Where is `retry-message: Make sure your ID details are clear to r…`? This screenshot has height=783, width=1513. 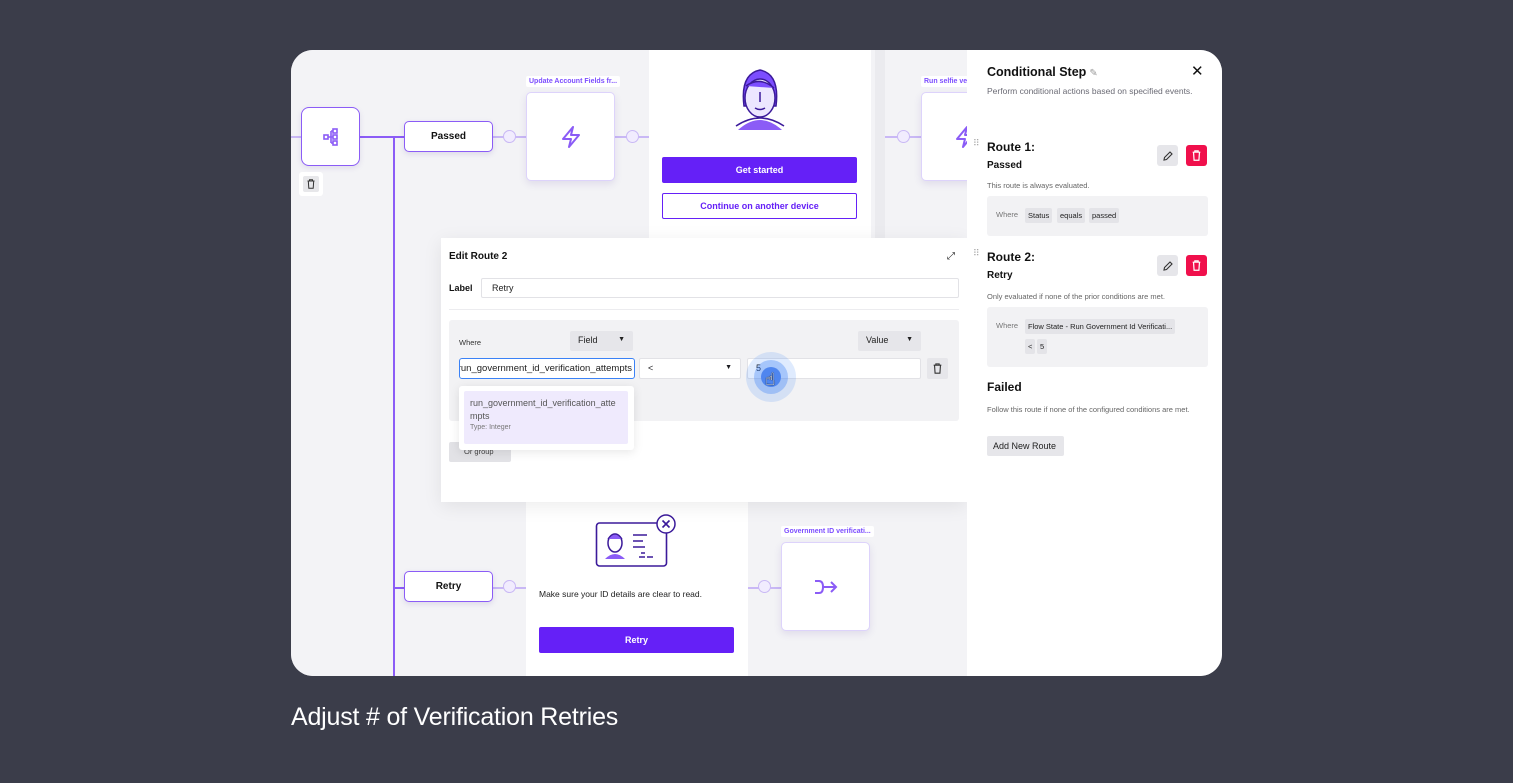
retry-message: Make sure your ID details are clear to r… is located at coordinates (620, 594).